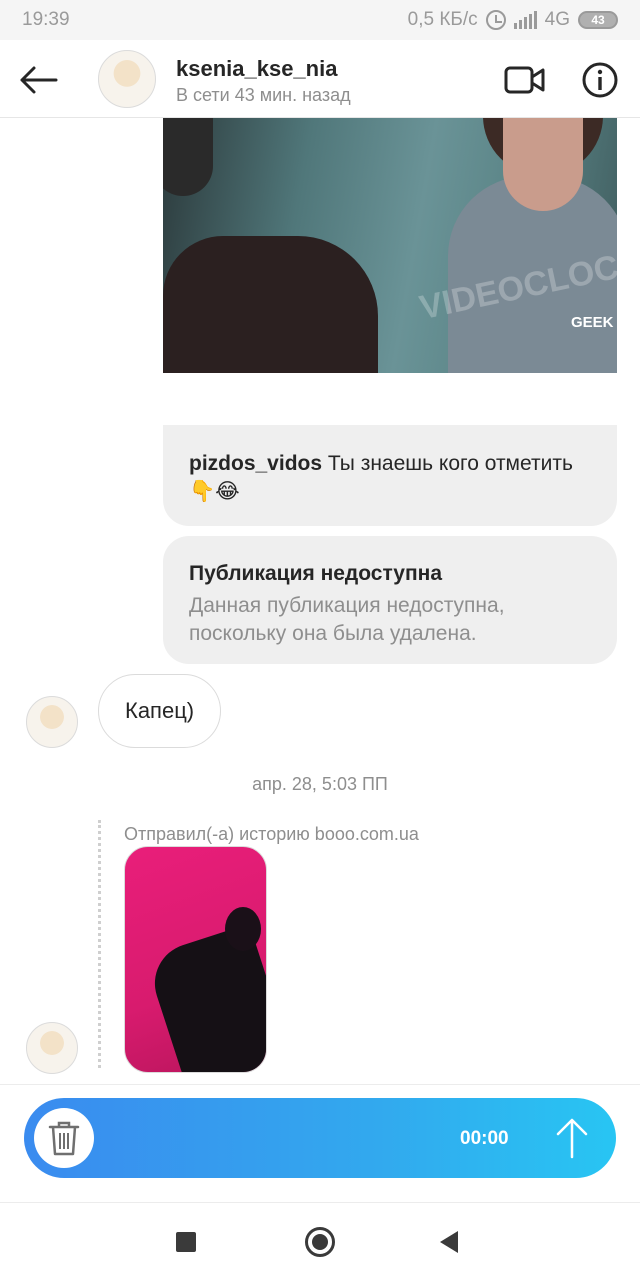 The image size is (640, 1280). Describe the element at coordinates (188, 157) in the screenshot. I see `video-scene` at that location.